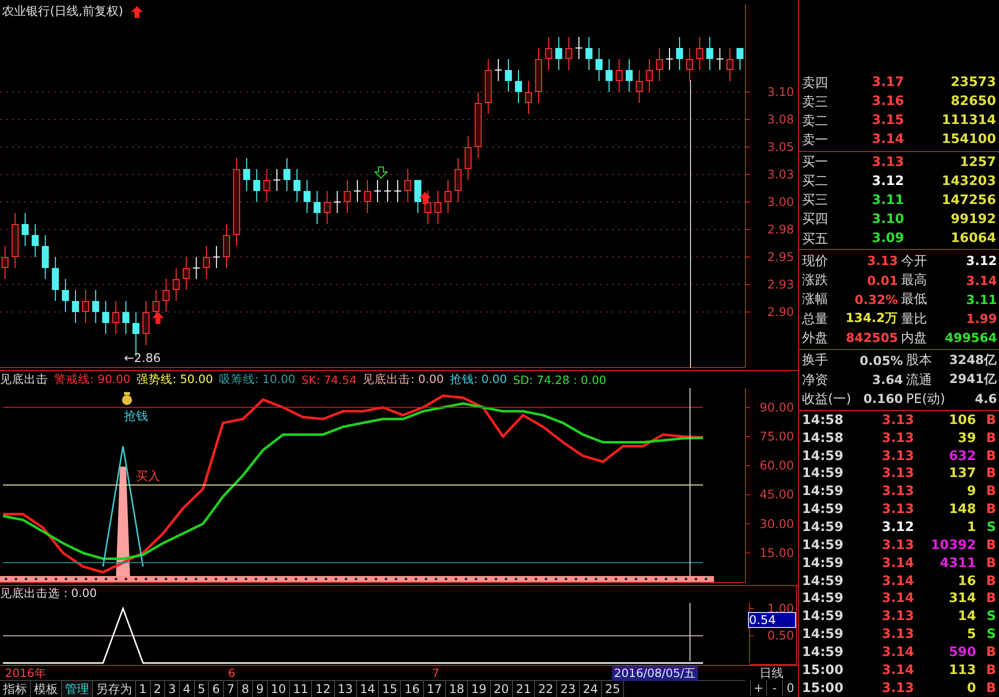 Image resolution: width=999 pixels, height=697 pixels. What do you see at coordinates (962, 456) in the screenshot?
I see `trade-volume: 632` at bounding box center [962, 456].